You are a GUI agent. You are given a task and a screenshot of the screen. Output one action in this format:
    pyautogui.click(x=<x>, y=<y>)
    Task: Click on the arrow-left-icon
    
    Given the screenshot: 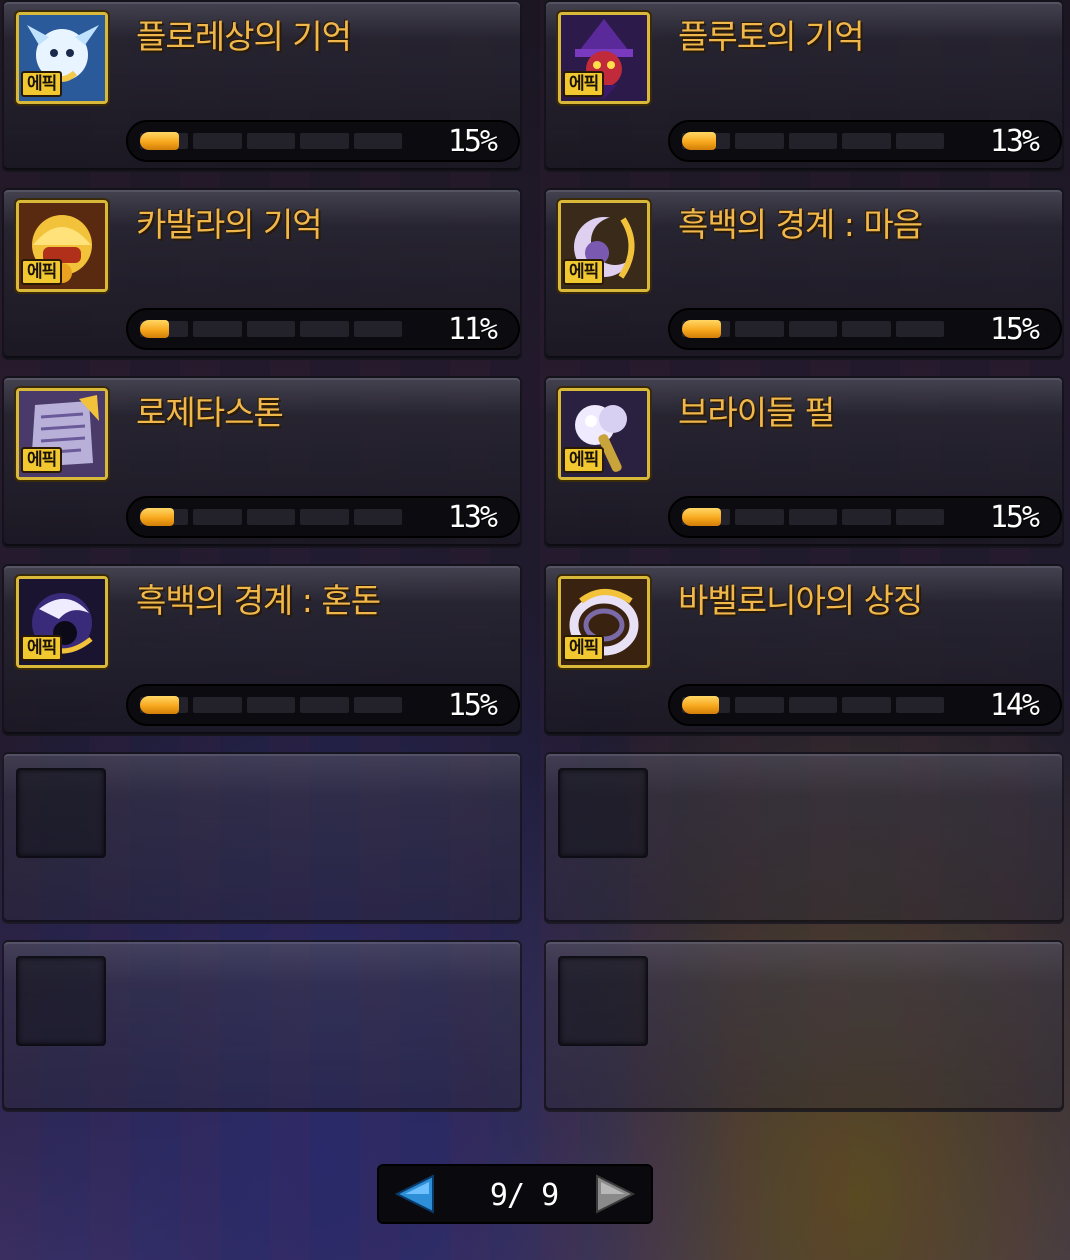 What is the action you would take?
    pyautogui.click(x=418, y=1194)
    